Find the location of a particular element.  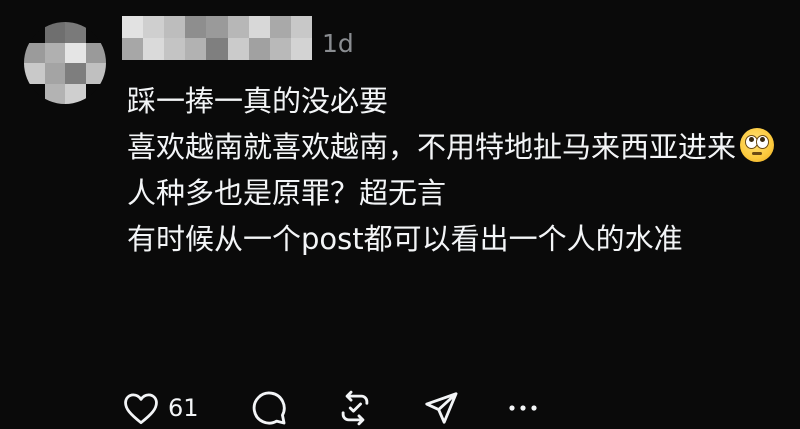

like-count: 61 is located at coordinates (183, 408).